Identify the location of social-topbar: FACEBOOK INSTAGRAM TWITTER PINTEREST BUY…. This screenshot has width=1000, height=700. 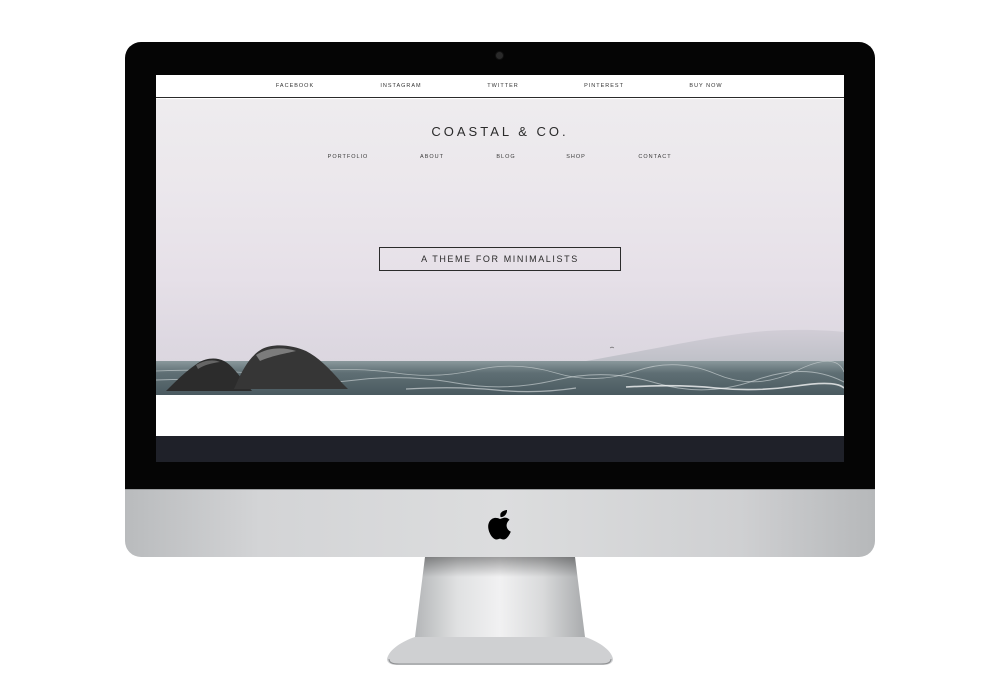
(500, 86).